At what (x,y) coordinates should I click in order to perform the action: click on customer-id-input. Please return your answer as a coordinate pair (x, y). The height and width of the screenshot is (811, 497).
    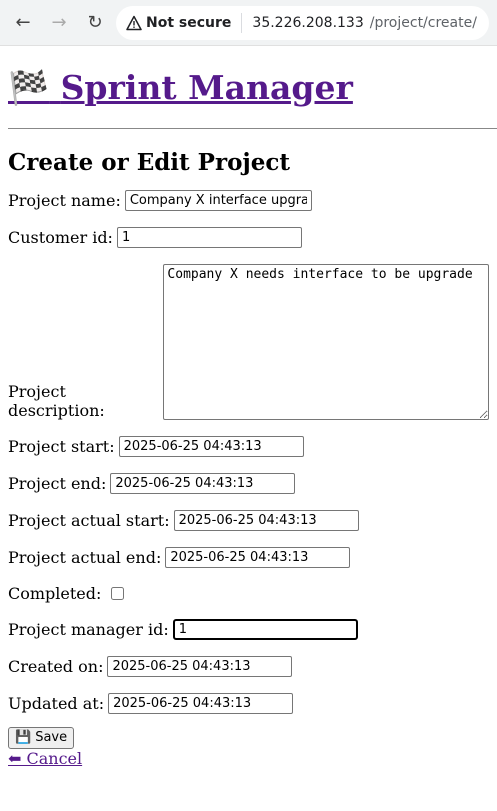
    Looking at the image, I should click on (209, 237).